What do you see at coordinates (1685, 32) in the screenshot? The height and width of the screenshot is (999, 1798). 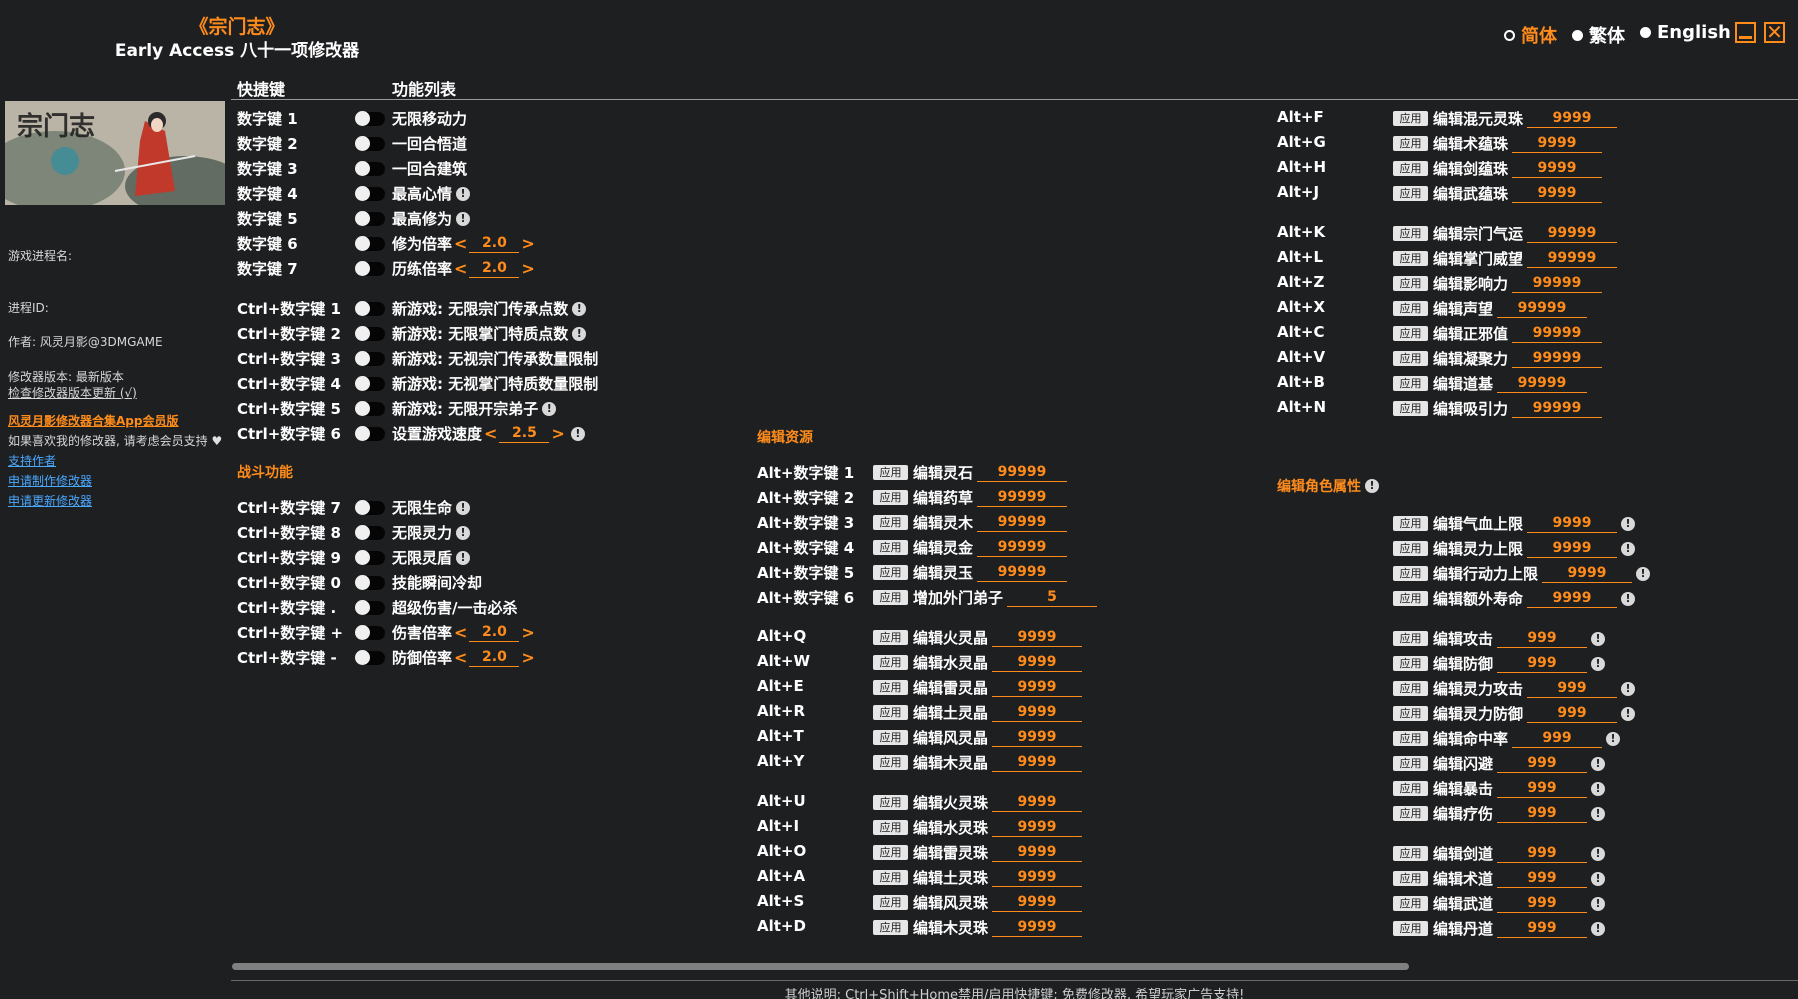 I see `lang-english-option: English` at bounding box center [1685, 32].